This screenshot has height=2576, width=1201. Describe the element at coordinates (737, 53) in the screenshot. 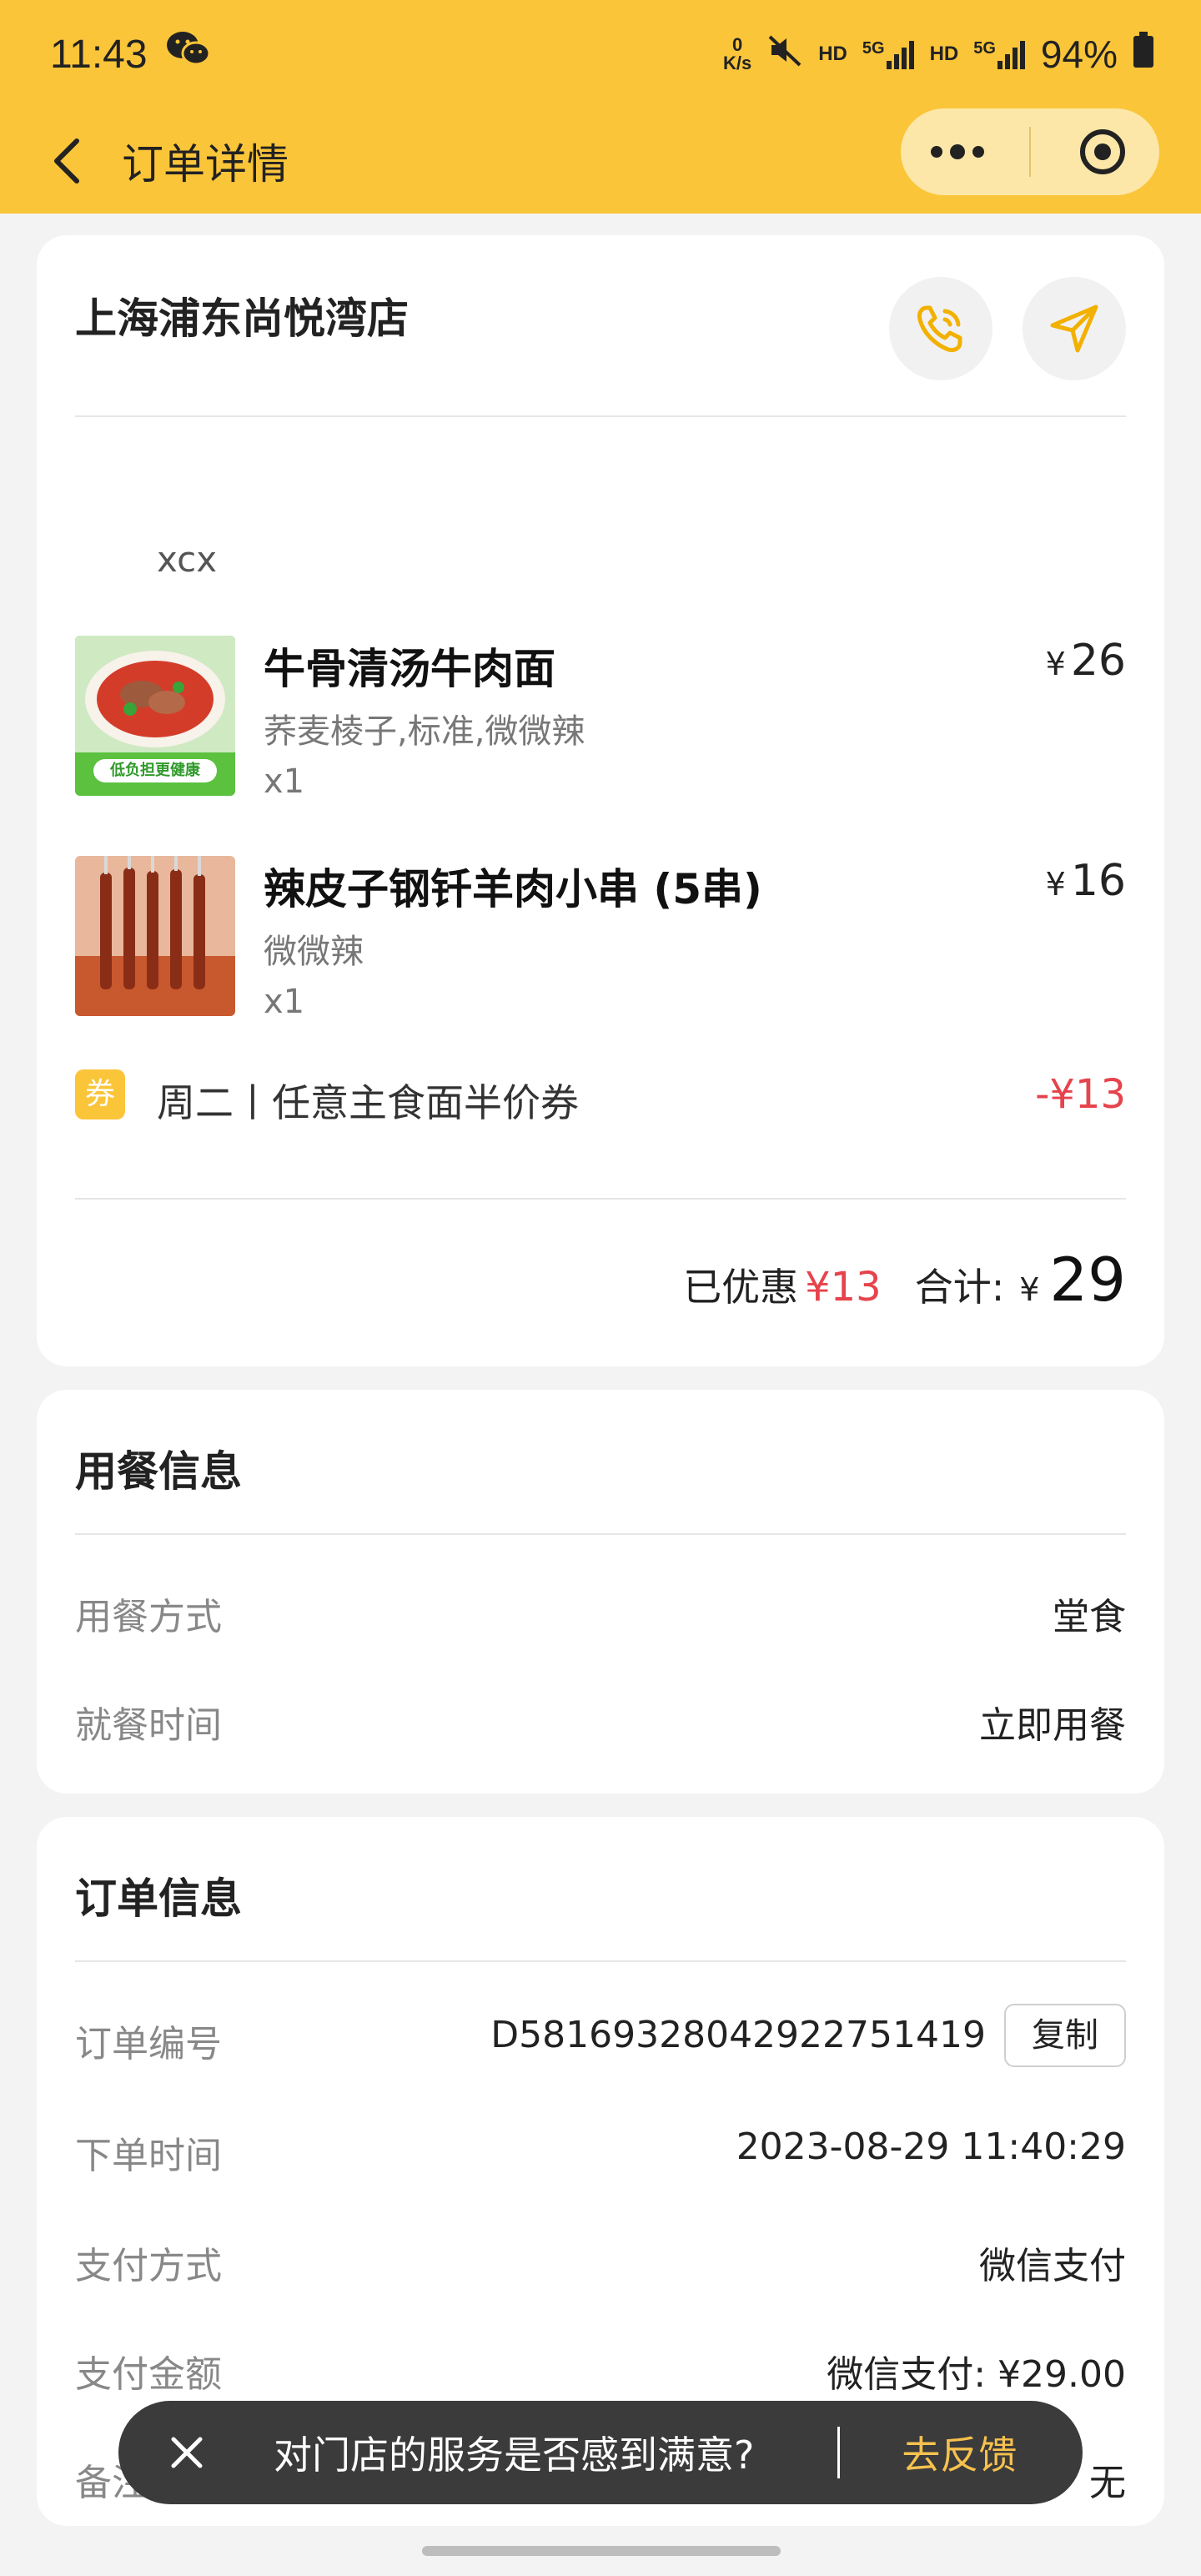

I see `net-speed: 0 K/s` at that location.